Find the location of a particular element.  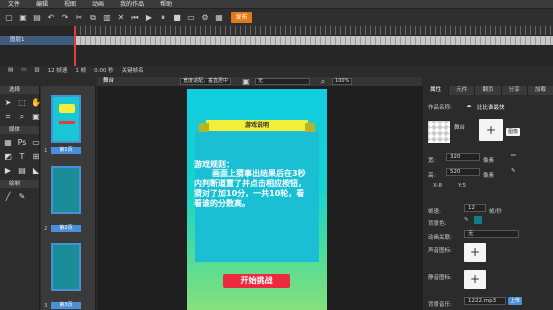

open-folder-icon: ▣ is located at coordinates (23, 18).